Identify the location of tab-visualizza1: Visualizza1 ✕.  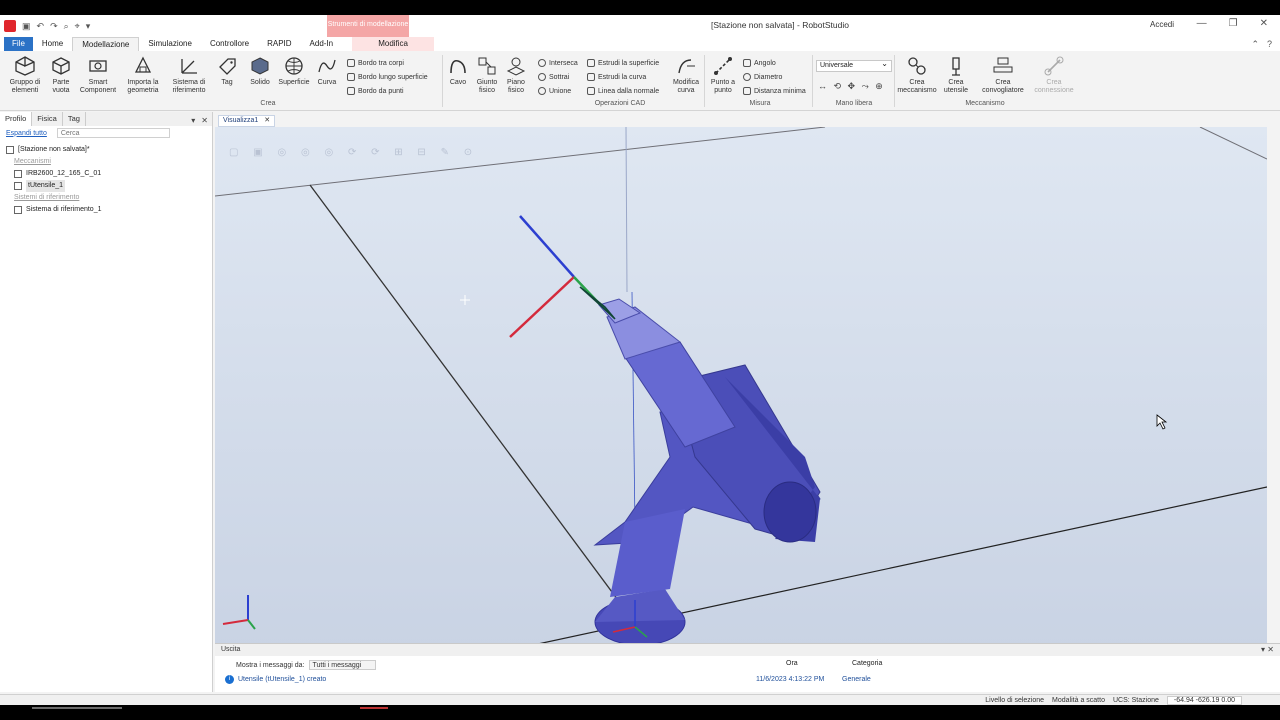
(247, 121).